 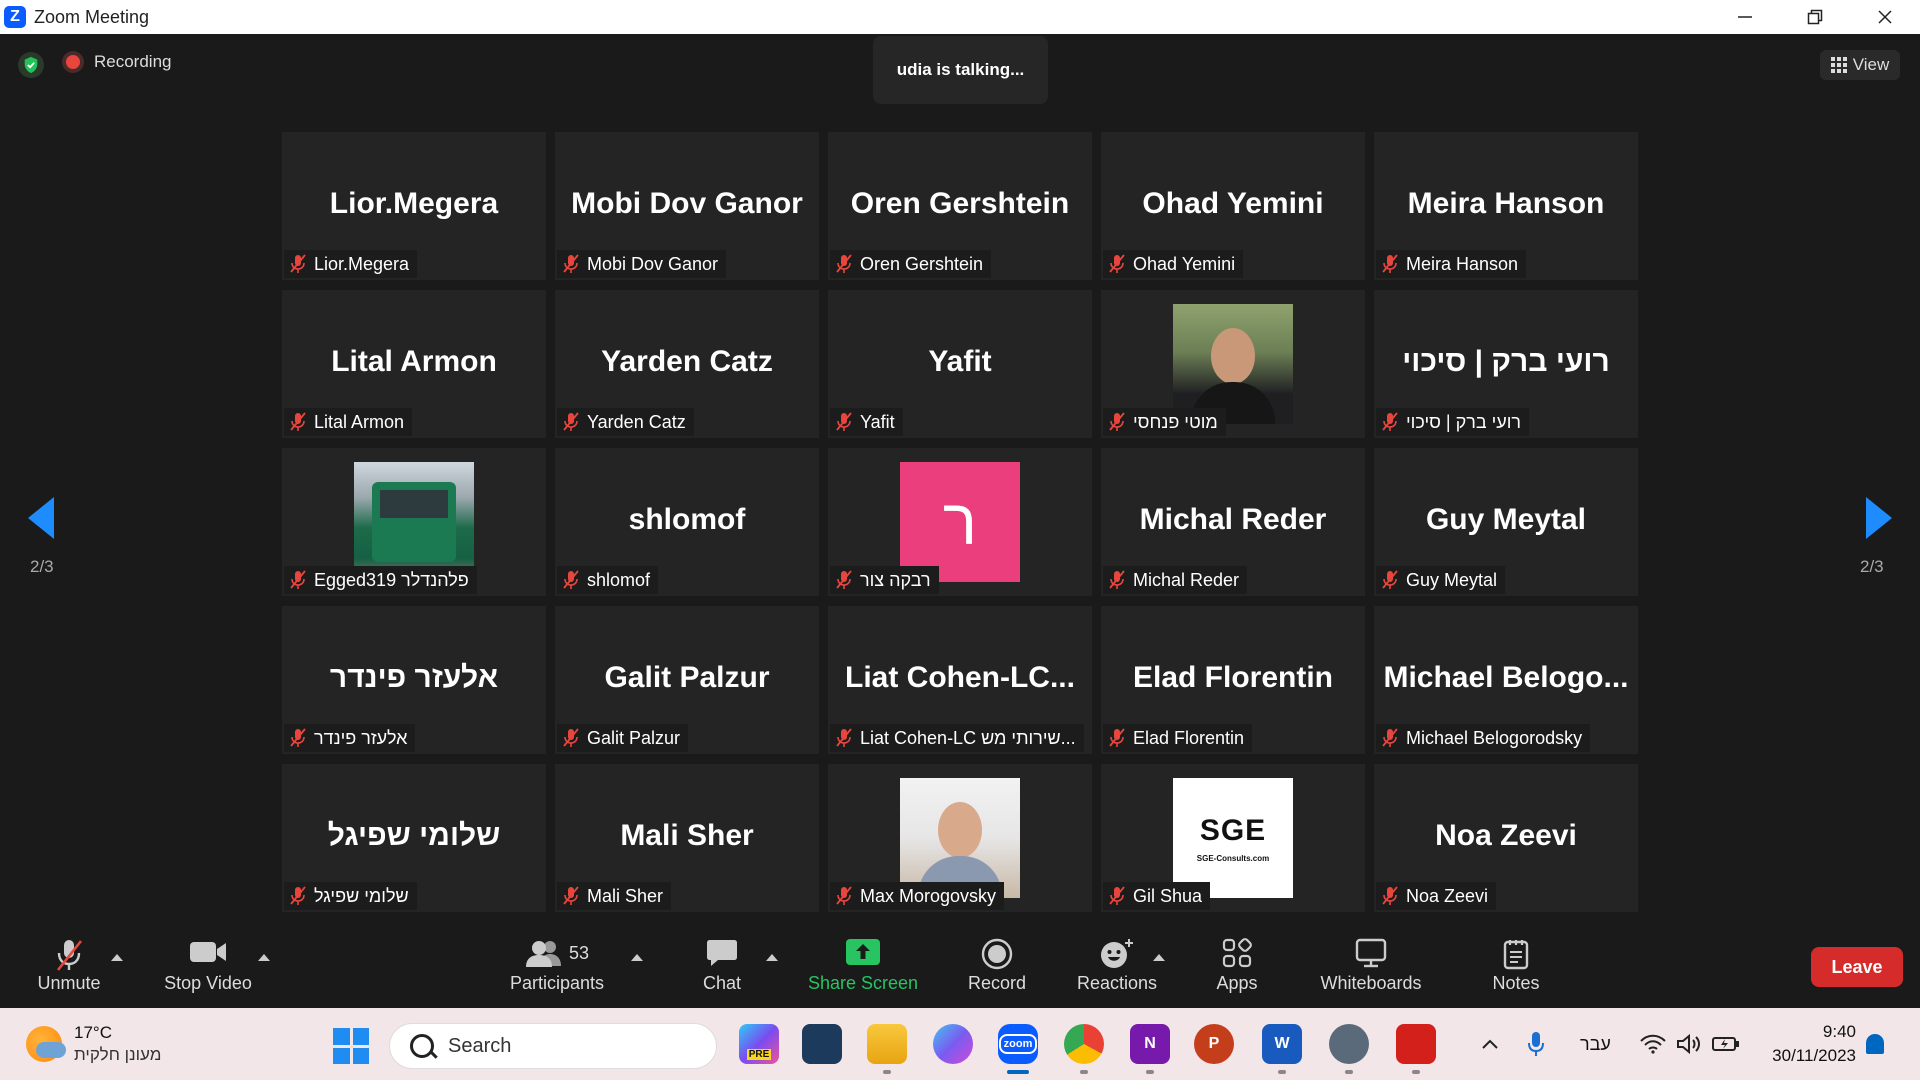 I want to click on participant-tile: Michael Belogo... Michael Belogorodsky, so click(x=1506, y=680).